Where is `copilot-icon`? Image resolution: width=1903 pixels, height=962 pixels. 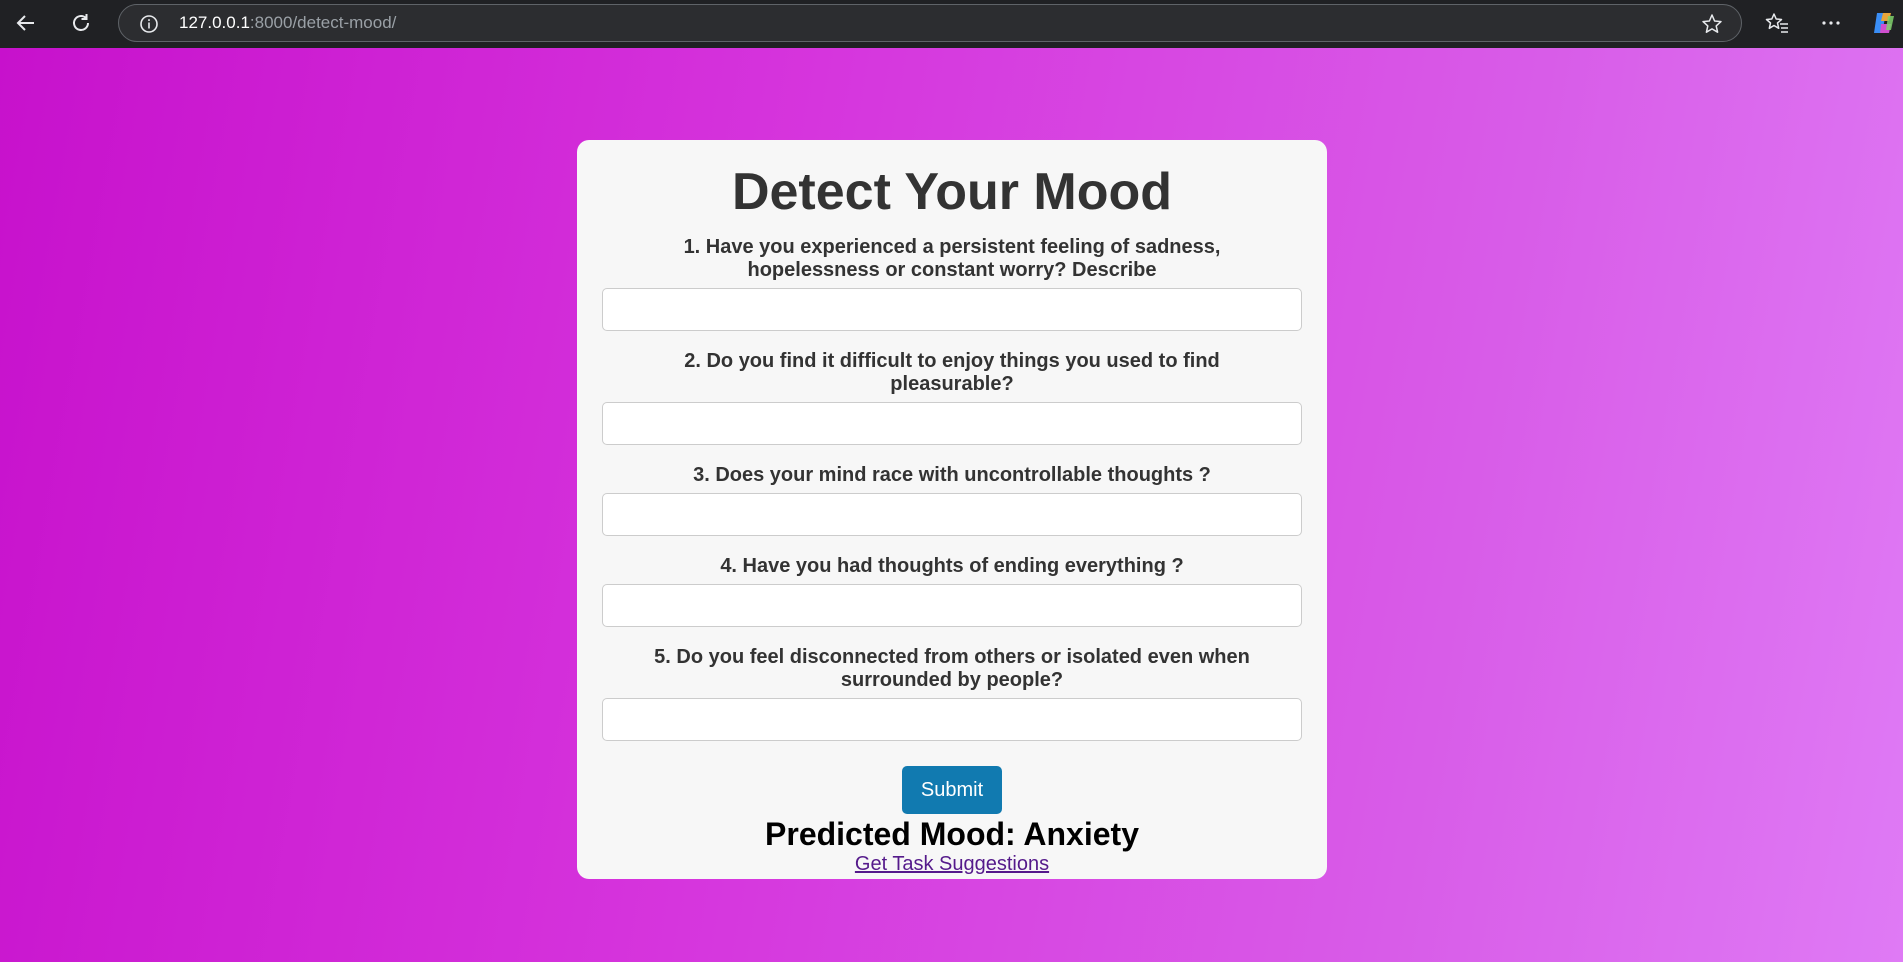
copilot-icon is located at coordinates (1884, 23).